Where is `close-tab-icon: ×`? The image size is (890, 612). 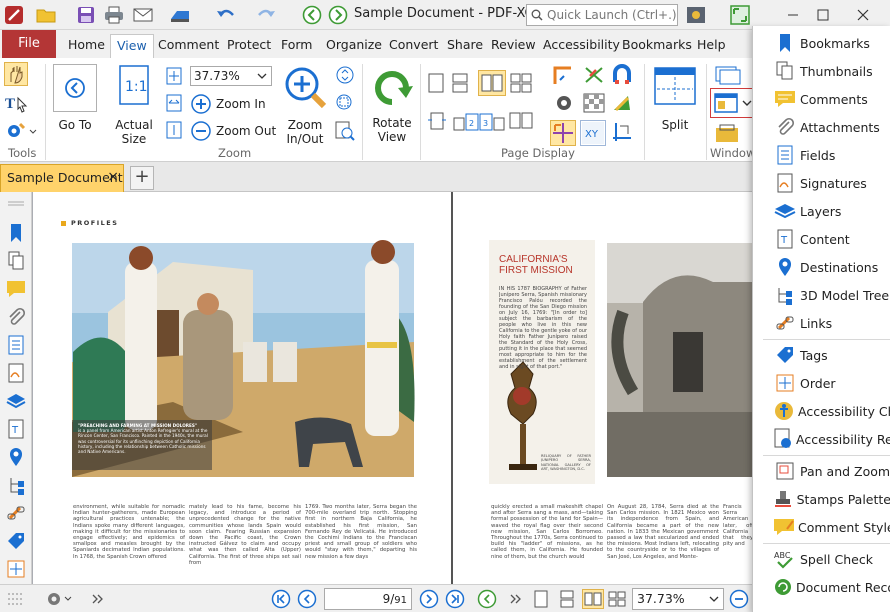
close-tab-icon: × is located at coordinates (113, 177).